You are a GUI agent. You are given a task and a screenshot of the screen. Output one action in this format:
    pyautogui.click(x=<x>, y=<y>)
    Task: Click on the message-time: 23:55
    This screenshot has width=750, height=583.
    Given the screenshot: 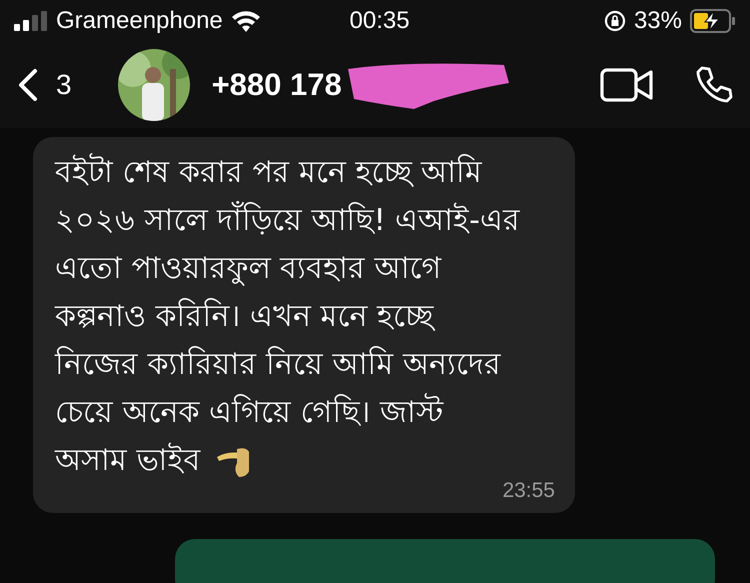 What is the action you would take?
    pyautogui.click(x=528, y=491)
    